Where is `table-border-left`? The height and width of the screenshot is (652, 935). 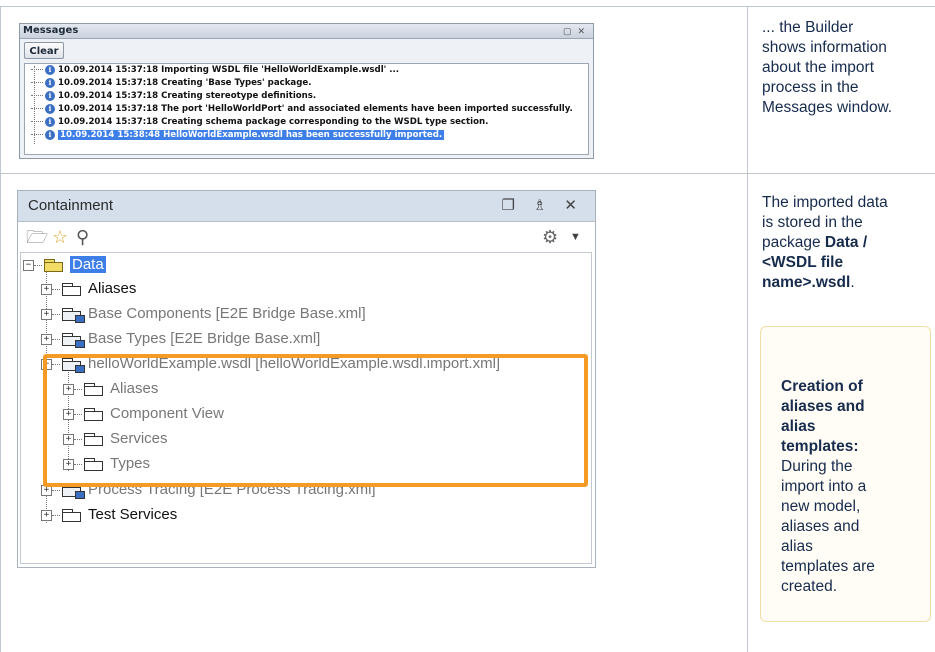 table-border-left is located at coordinates (0, 329).